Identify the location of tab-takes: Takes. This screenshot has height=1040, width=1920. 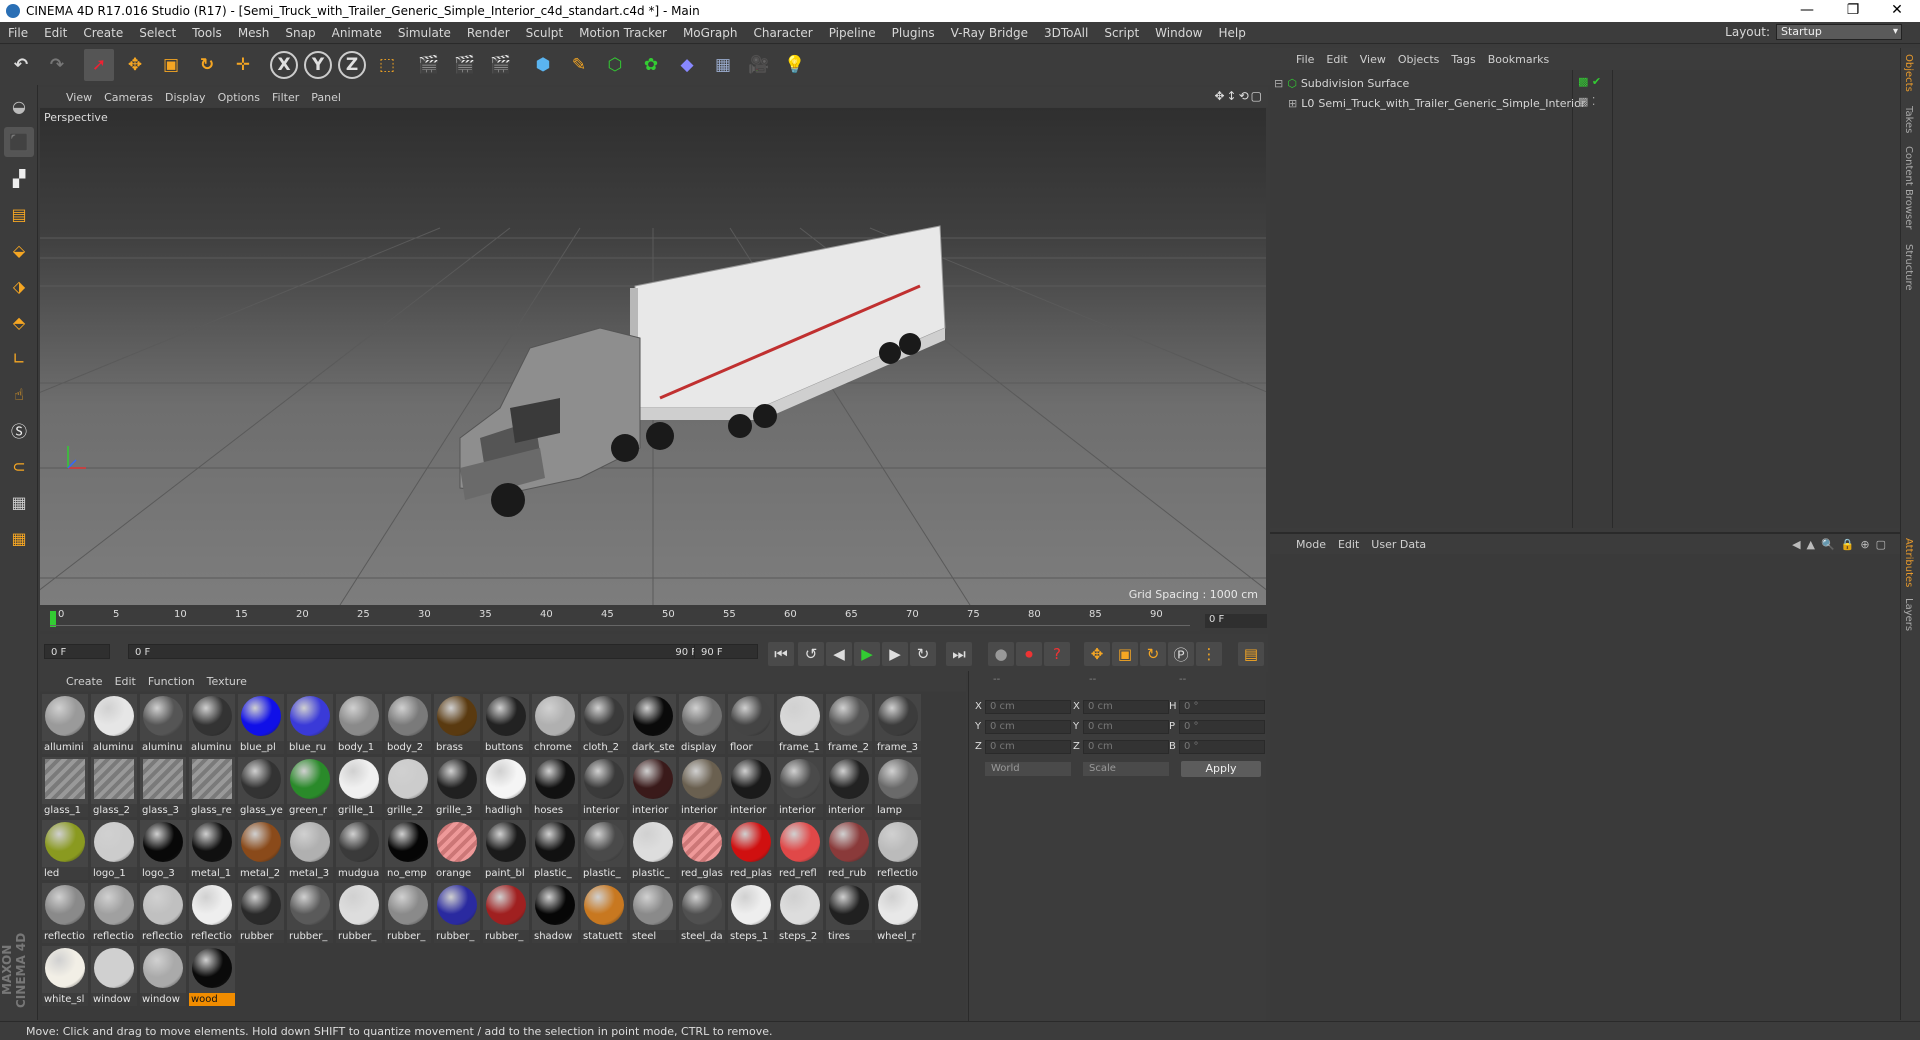
(1908, 119).